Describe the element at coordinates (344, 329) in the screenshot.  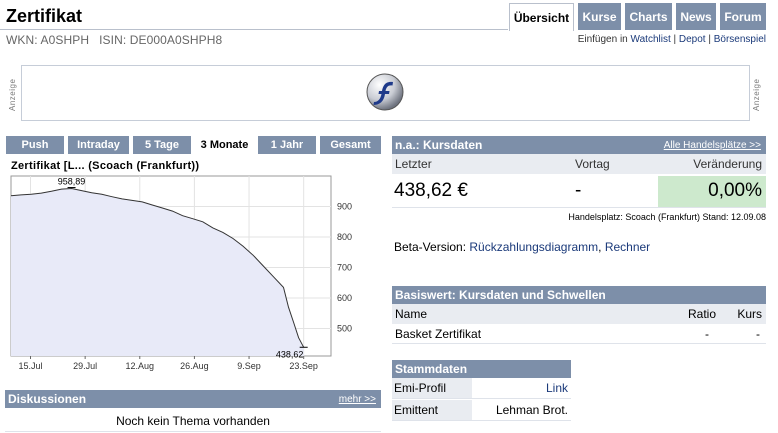
I see `y-tick-label: 500` at that location.